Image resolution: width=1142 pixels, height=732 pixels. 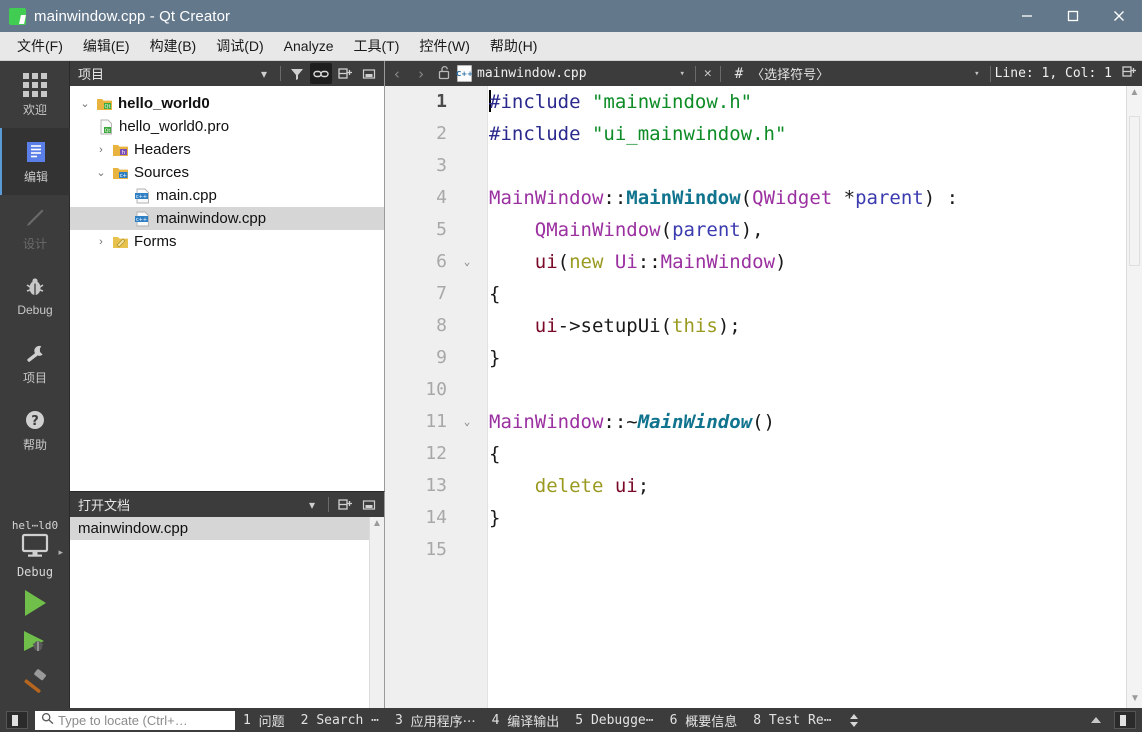 I want to click on output-pane-search: 2 Search ⋯, so click(x=340, y=720).